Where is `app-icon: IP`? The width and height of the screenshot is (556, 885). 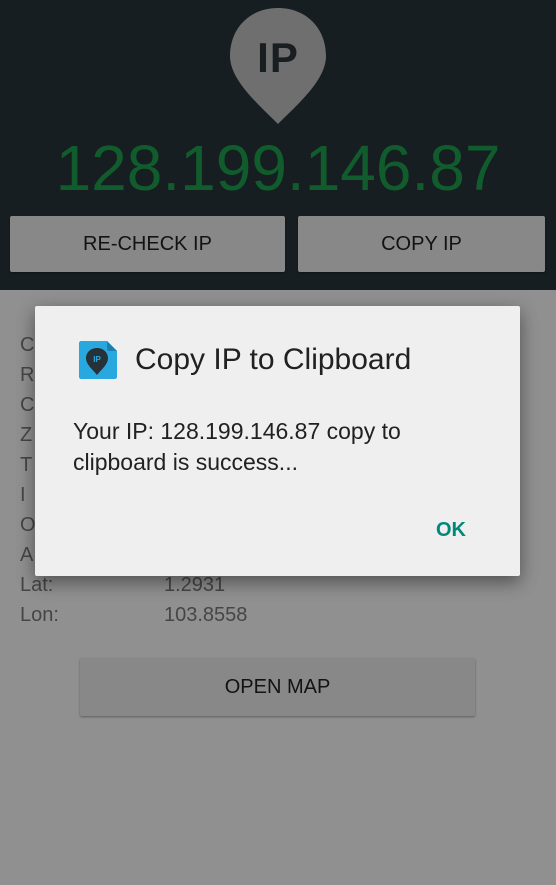 app-icon: IP is located at coordinates (98, 360).